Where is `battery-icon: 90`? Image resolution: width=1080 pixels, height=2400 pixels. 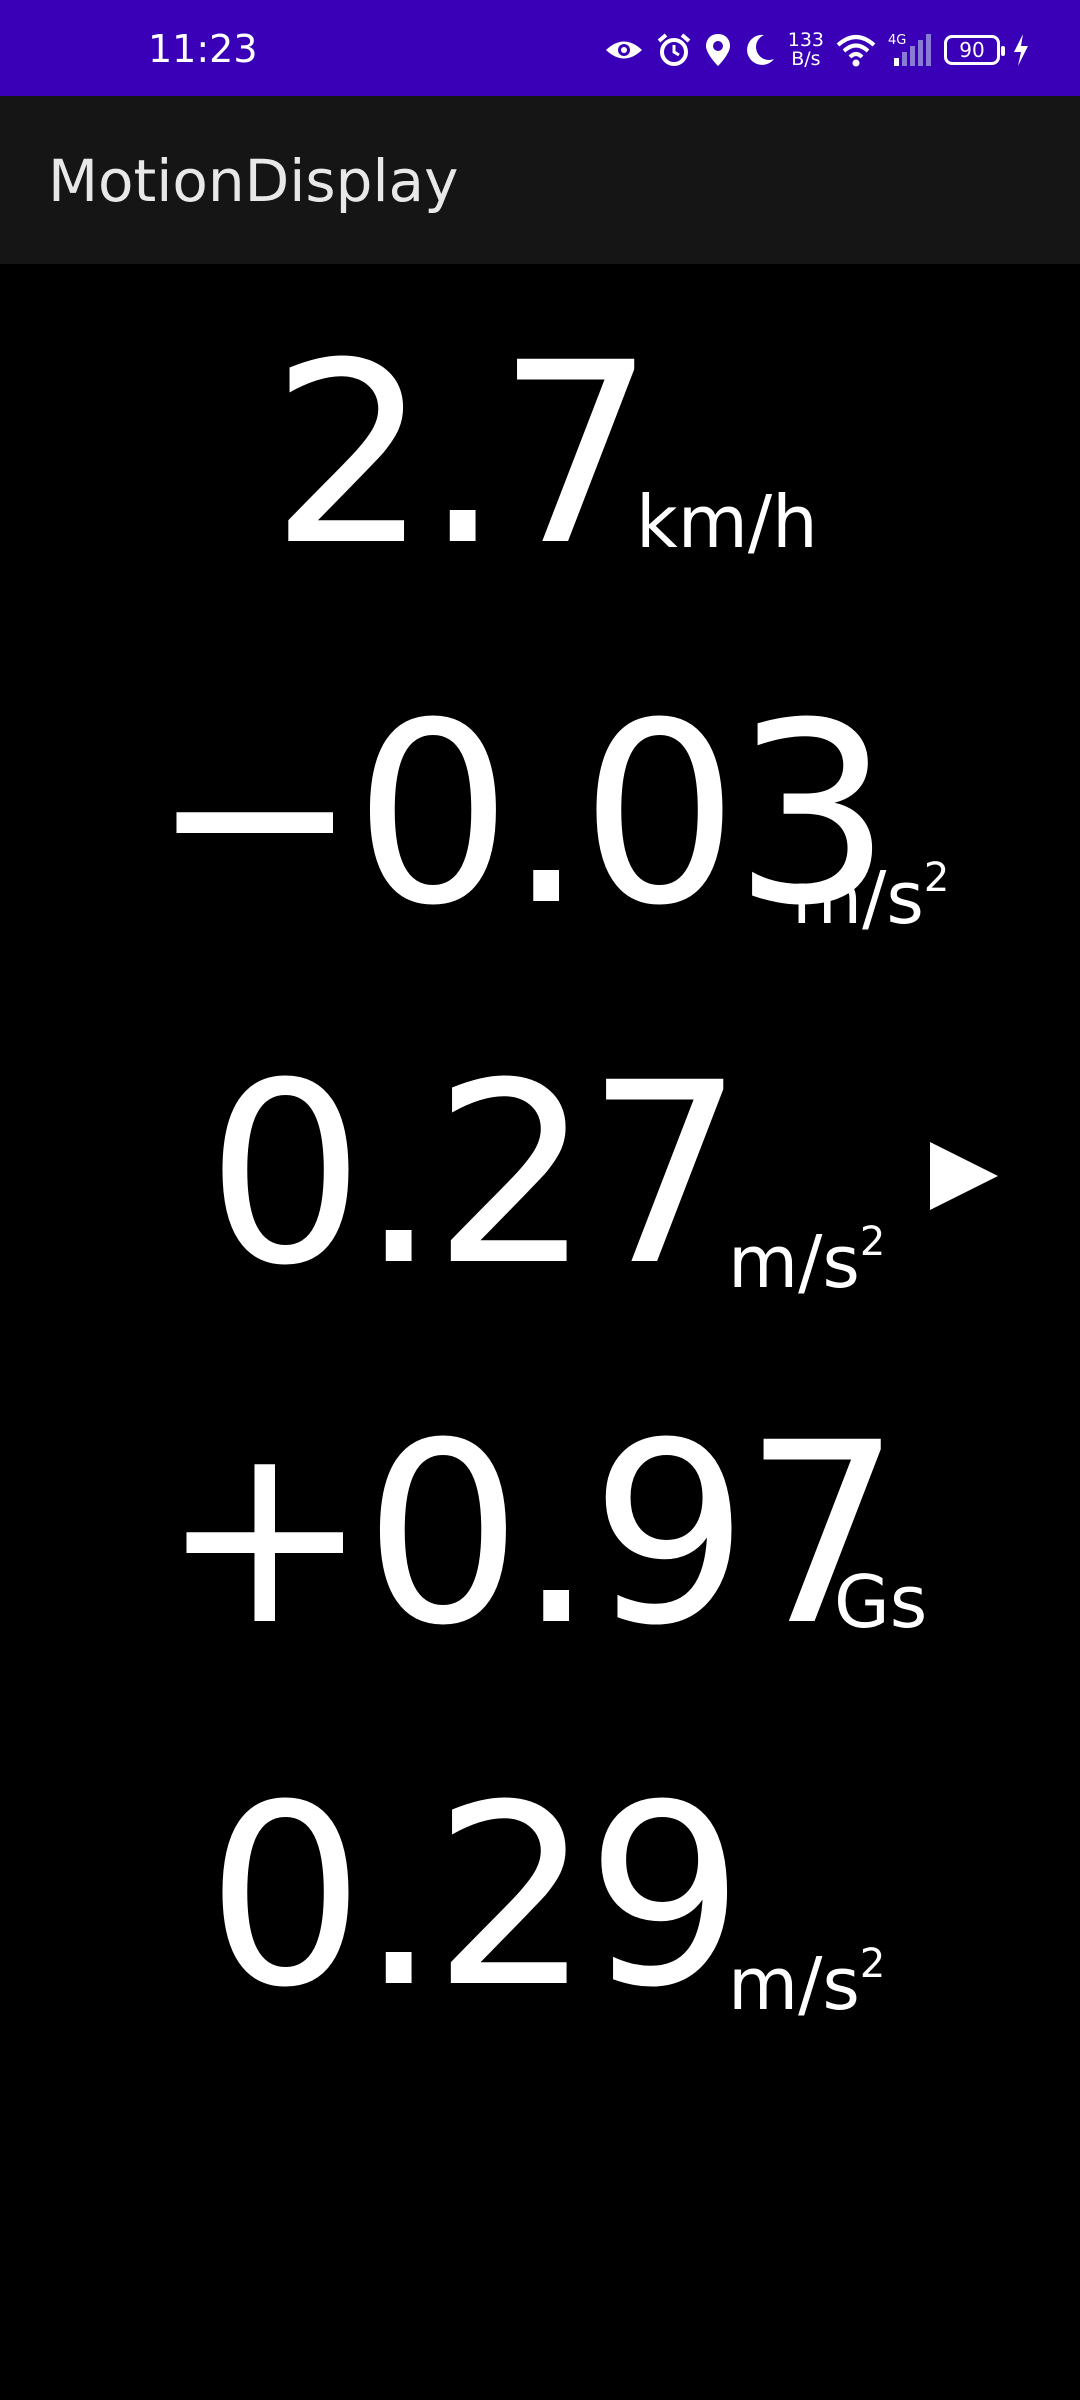 battery-icon: 90 is located at coordinates (974, 50).